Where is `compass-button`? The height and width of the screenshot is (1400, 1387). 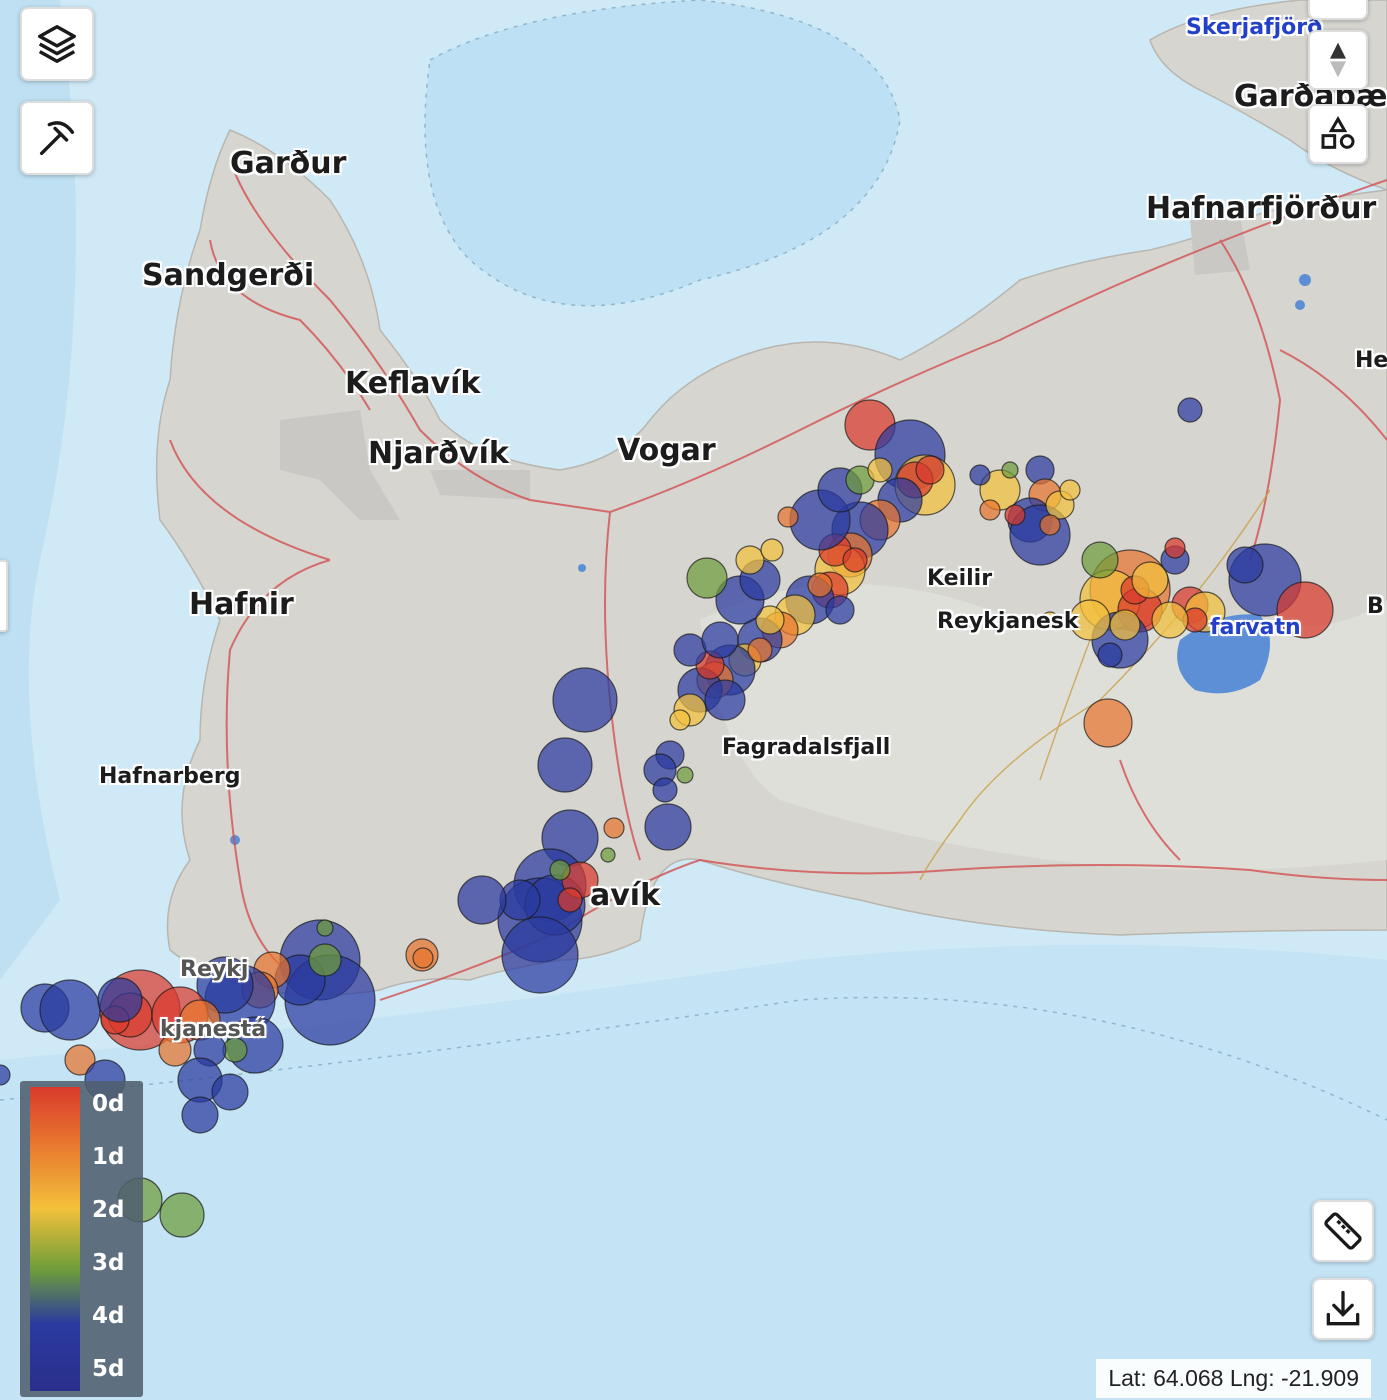 compass-button is located at coordinates (1338, 60).